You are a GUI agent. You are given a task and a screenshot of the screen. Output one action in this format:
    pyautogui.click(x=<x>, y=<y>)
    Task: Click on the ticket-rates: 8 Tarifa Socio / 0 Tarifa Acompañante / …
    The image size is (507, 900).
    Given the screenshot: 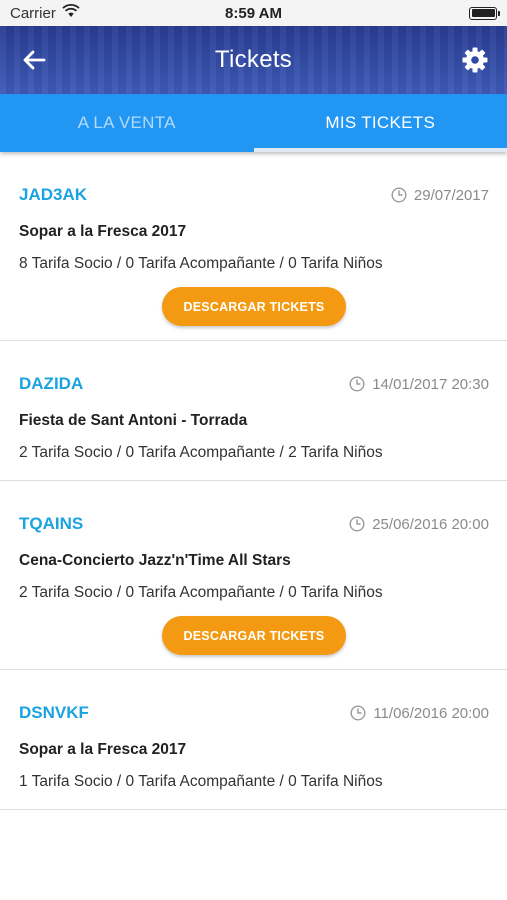 What is the action you would take?
    pyautogui.click(x=201, y=263)
    